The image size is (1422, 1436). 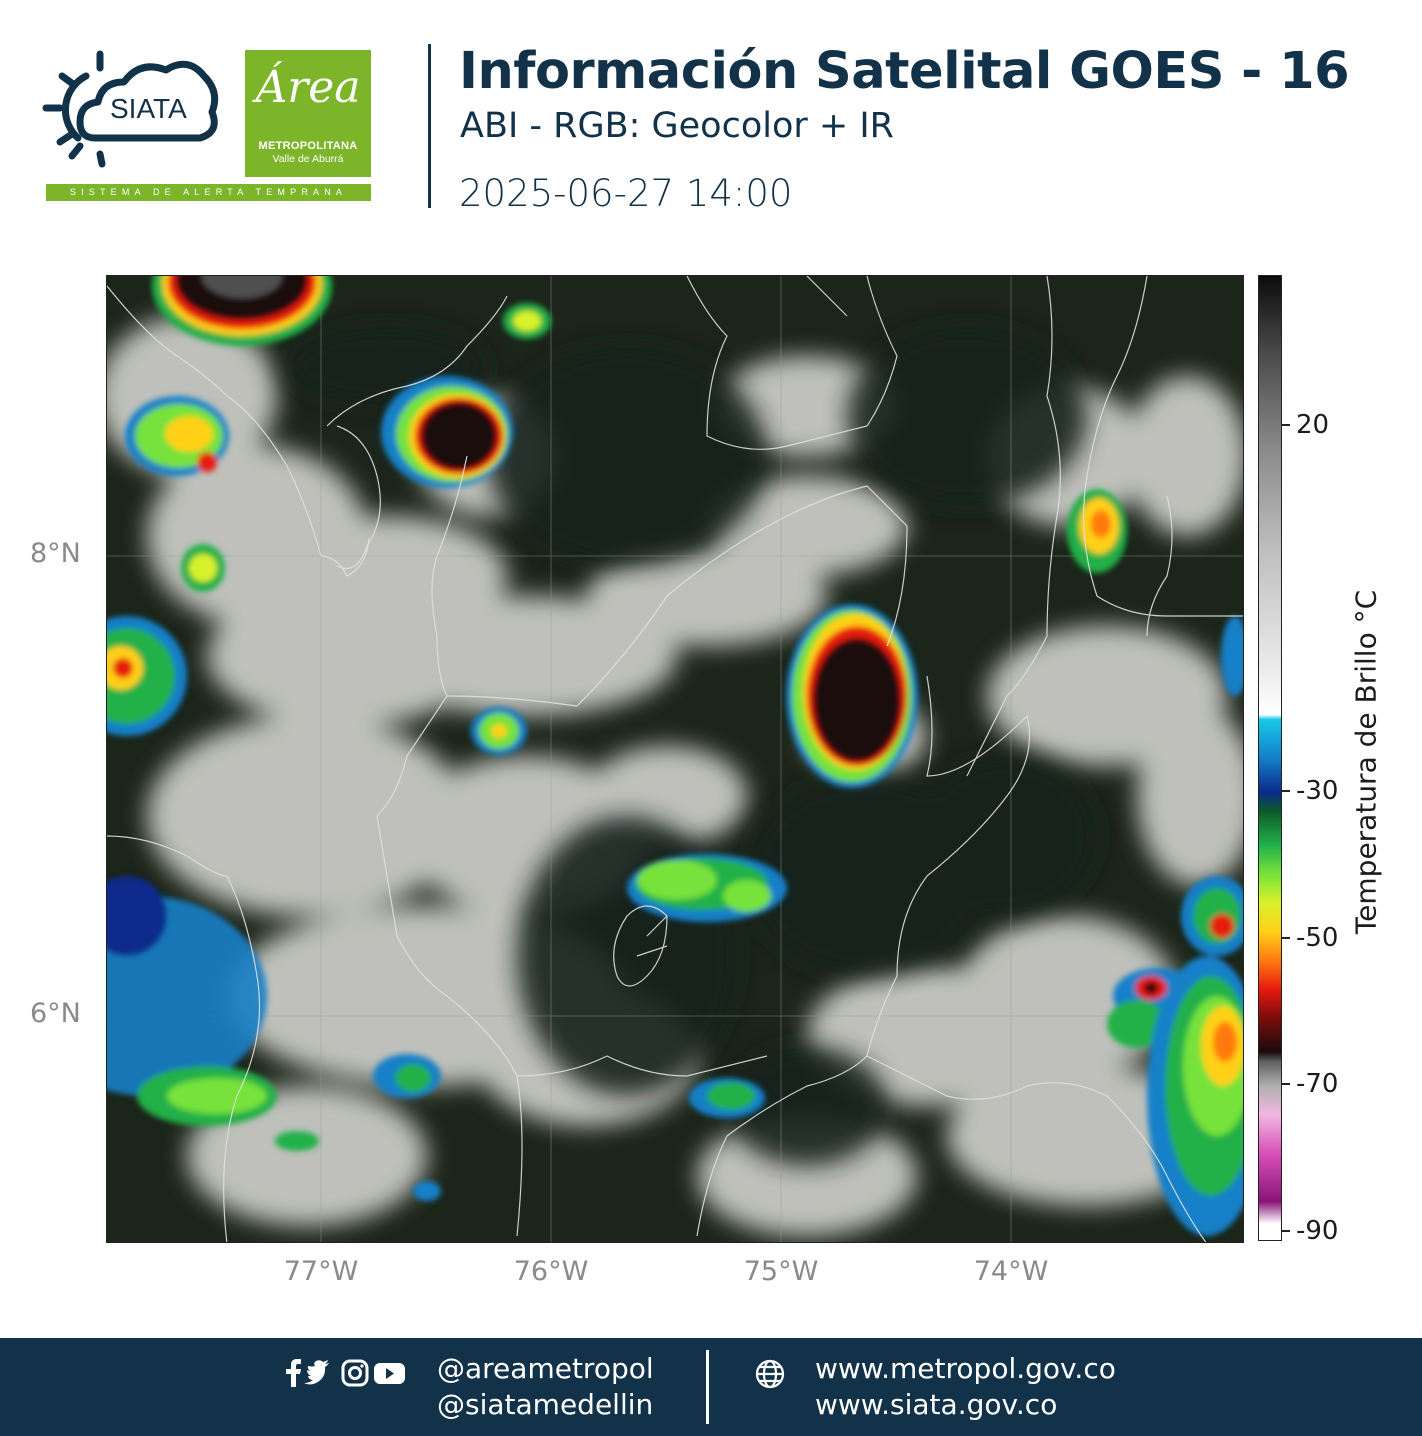 I want to click on alert-system-banner: SISTEMA DE ALERTA TEMPRANA, so click(x=208, y=192).